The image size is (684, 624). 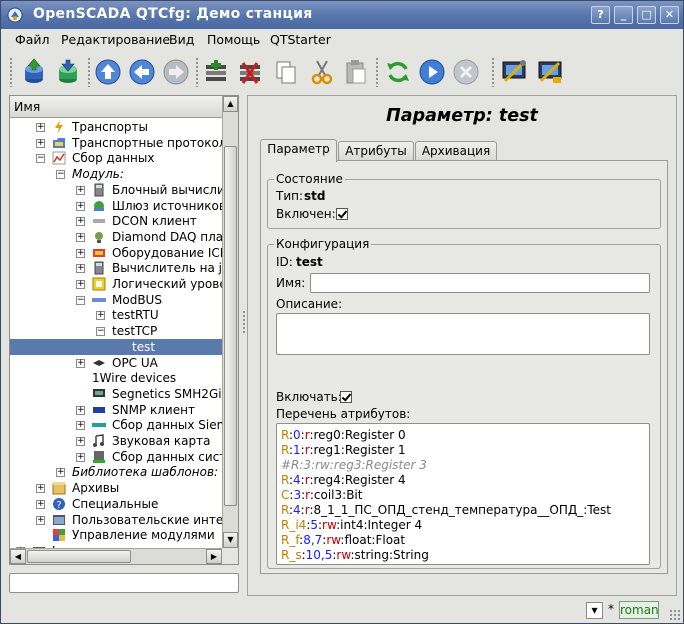 I want to click on tree-horizontal-scrollbar: ◀ ▶, so click(x=116, y=556).